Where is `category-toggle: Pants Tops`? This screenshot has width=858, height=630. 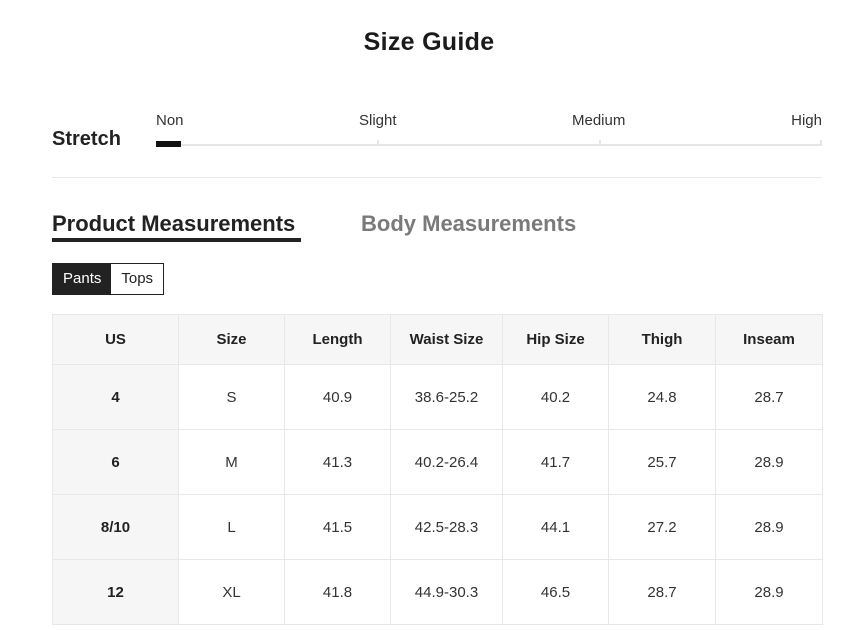 category-toggle: Pants Tops is located at coordinates (108, 279).